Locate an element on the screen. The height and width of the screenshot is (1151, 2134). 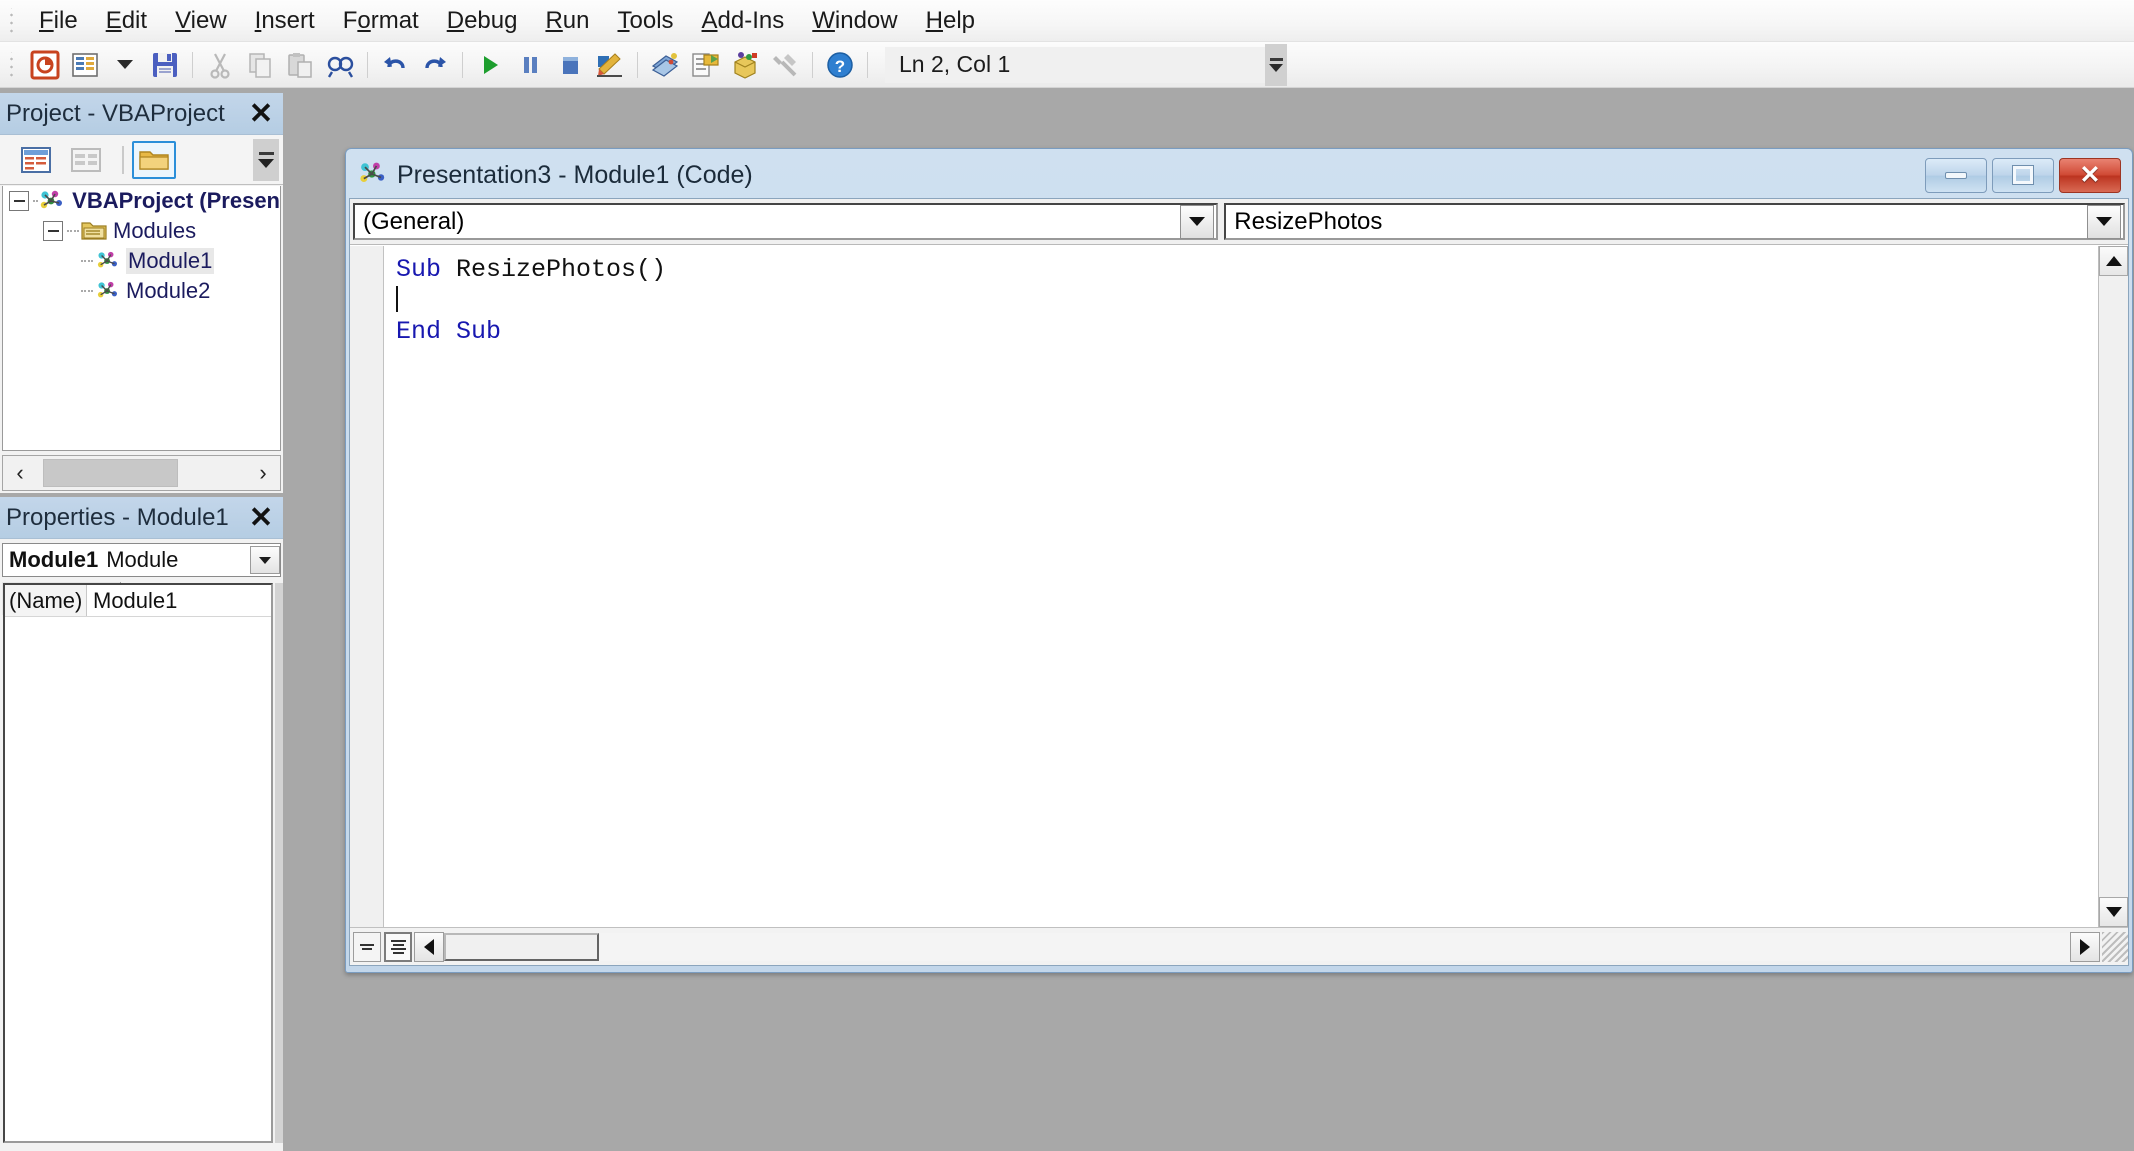
property-row: (Name) Module1 is located at coordinates (138, 601).